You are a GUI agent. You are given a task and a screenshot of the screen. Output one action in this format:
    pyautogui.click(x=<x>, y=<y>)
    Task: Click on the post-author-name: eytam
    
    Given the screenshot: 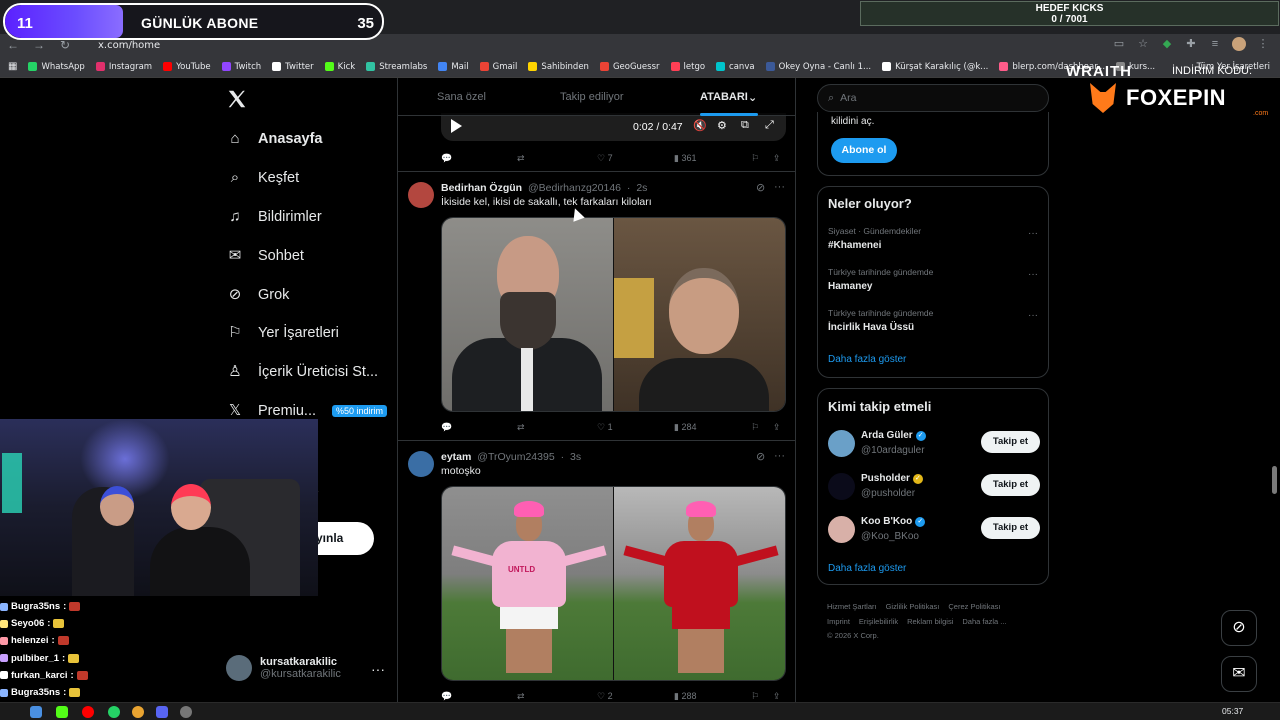 What is the action you would take?
    pyautogui.click(x=456, y=457)
    